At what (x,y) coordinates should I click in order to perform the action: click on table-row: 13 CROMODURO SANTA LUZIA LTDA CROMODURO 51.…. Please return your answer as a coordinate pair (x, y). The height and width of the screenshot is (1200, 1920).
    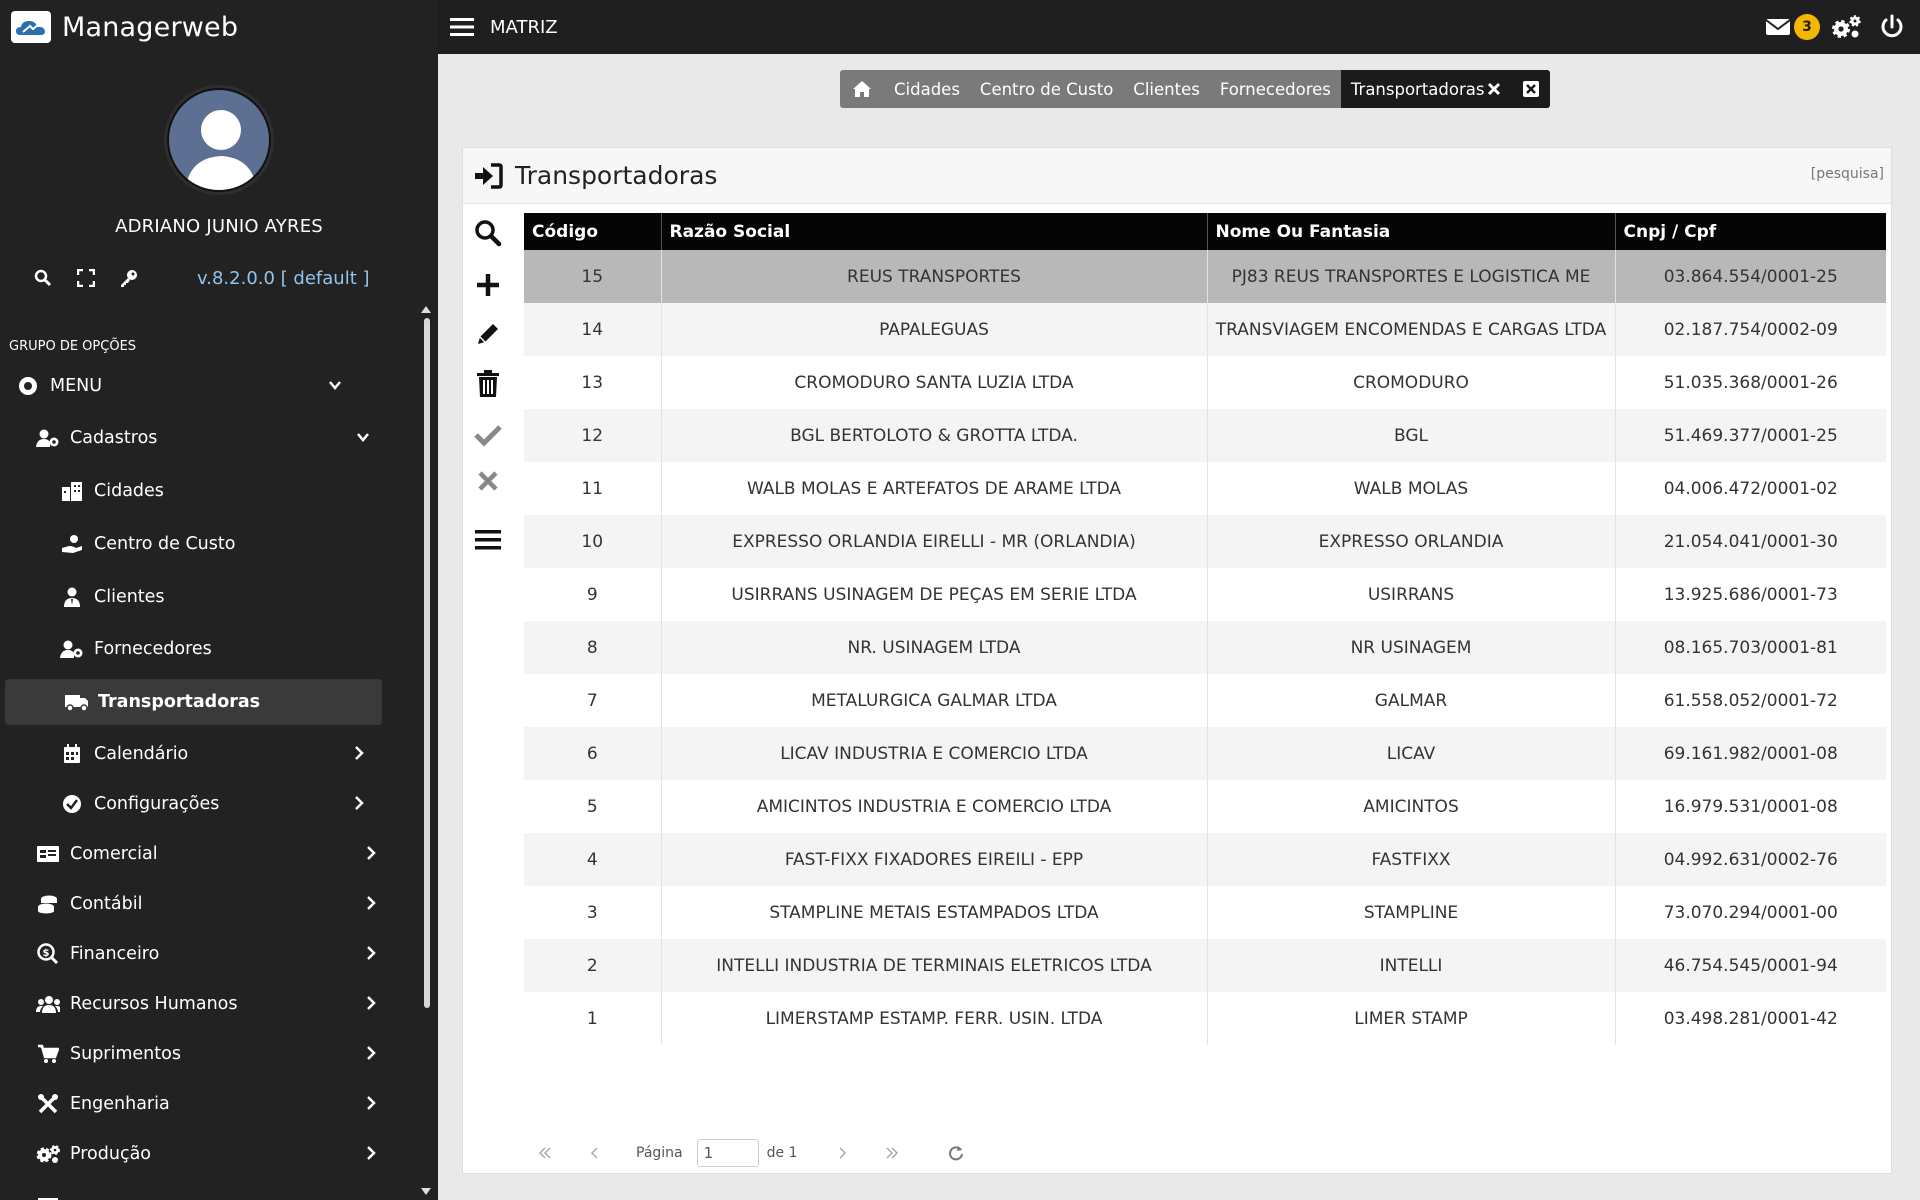
    Looking at the image, I should click on (1205, 382).